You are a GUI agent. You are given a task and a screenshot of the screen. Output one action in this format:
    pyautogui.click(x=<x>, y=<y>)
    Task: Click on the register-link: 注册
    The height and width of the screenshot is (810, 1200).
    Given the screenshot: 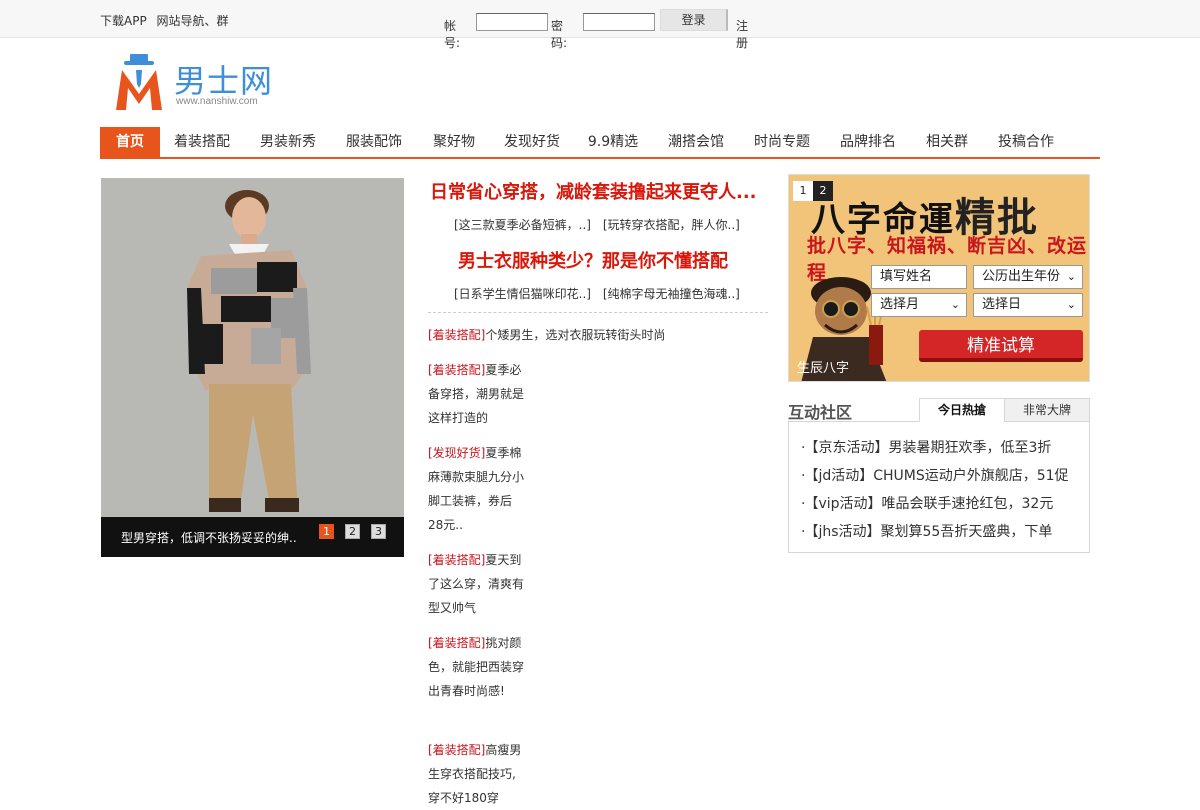 What is the action you would take?
    pyautogui.click(x=742, y=34)
    